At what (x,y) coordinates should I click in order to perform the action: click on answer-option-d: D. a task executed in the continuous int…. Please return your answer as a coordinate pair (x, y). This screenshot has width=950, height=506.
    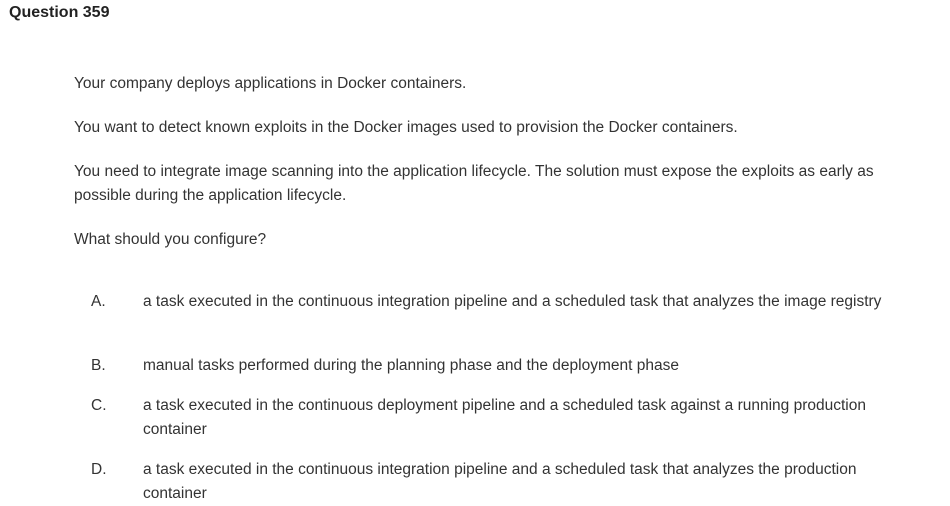
    Looking at the image, I should click on (506, 482).